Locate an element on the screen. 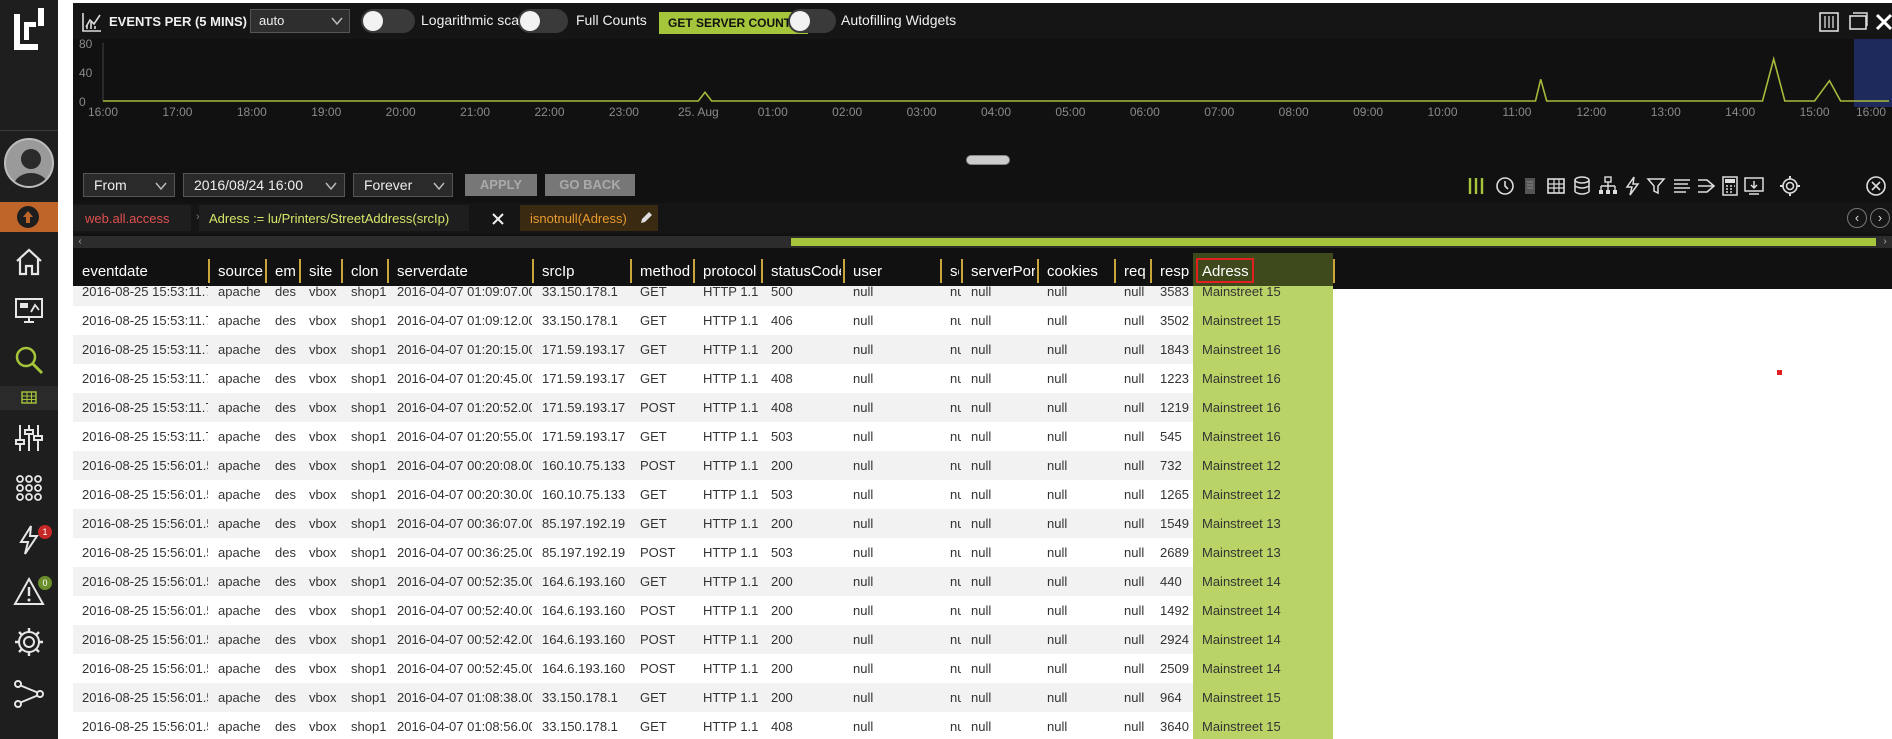 This screenshot has width=1892, height=739. funnel-filter-icon is located at coordinates (1656, 186).